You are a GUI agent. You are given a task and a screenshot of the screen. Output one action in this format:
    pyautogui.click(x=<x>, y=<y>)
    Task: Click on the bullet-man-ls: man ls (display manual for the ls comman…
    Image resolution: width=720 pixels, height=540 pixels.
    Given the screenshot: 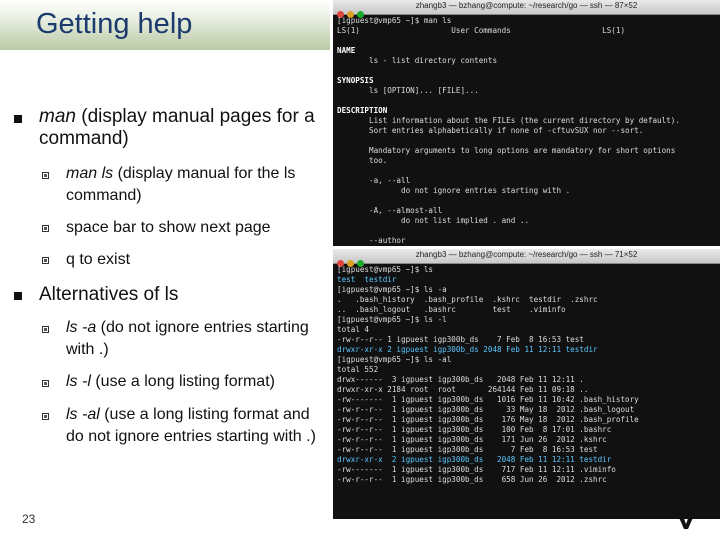 What is the action you would take?
    pyautogui.click(x=181, y=184)
    